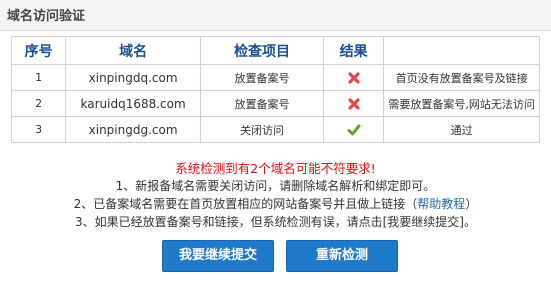 Image resolution: width=551 pixels, height=285 pixels. Describe the element at coordinates (461, 103) in the screenshot. I see `row-note: 需要放置备案号,网站无法访问` at that location.